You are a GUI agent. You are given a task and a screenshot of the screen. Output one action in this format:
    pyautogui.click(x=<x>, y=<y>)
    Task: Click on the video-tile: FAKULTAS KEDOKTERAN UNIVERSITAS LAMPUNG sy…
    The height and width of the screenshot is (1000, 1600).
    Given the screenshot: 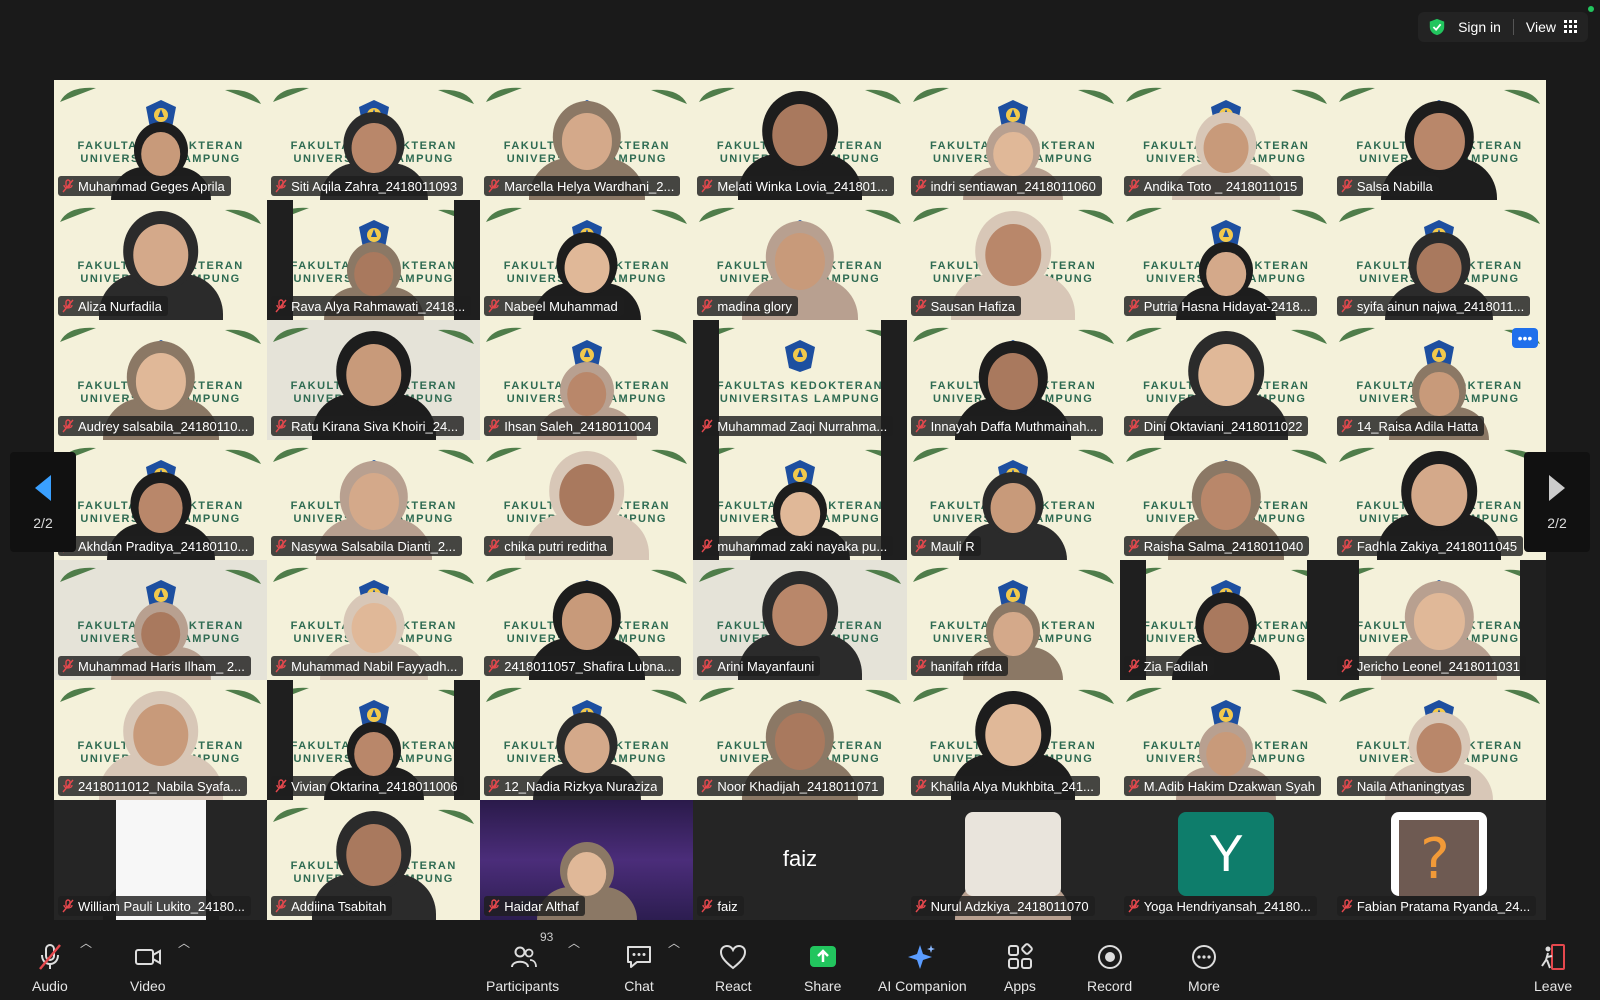 What is the action you would take?
    pyautogui.click(x=1439, y=260)
    